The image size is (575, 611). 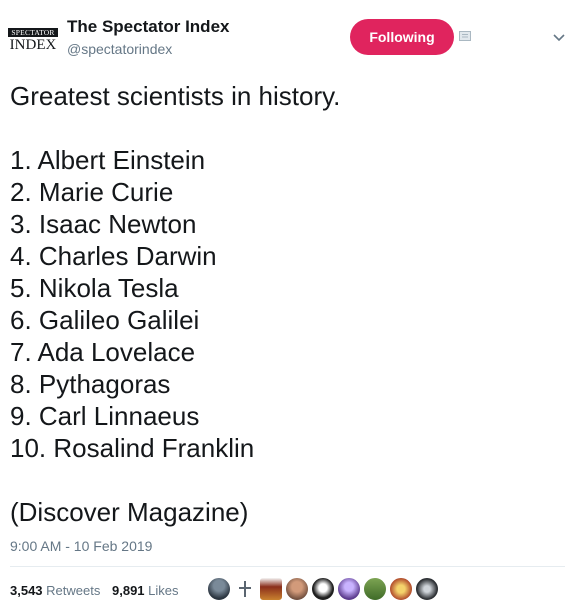 I want to click on divider, so click(x=287, y=566).